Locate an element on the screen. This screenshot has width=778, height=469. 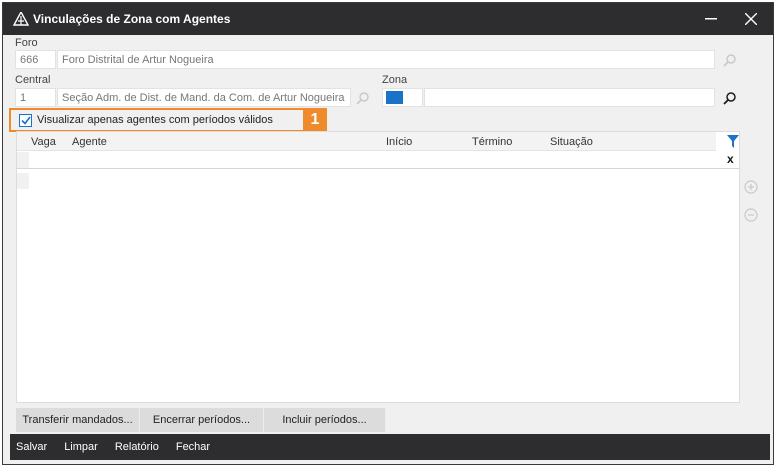
callout-badge: 1 is located at coordinates (315, 120).